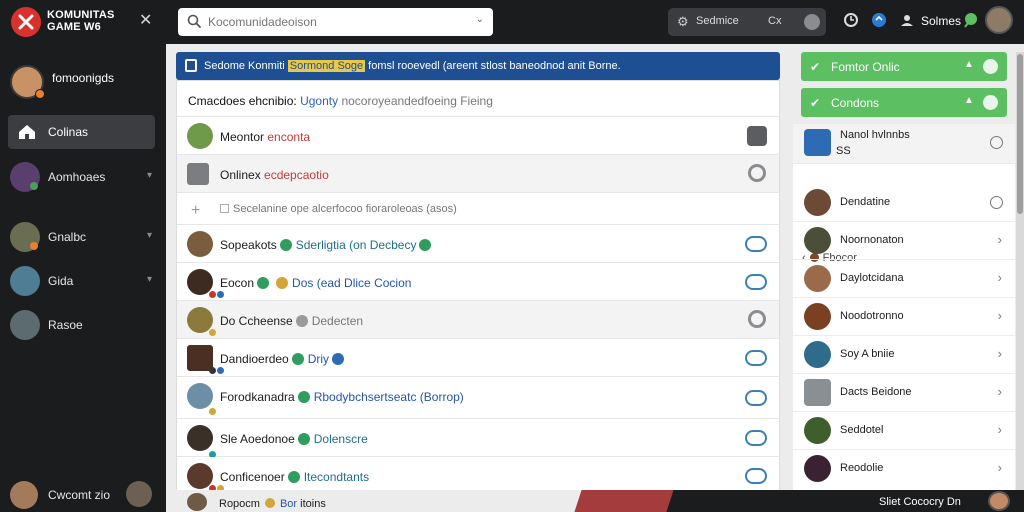 This screenshot has width=1024, height=512. I want to click on list-item: Sle Aoedonoe Dolenscre, so click(478, 438).